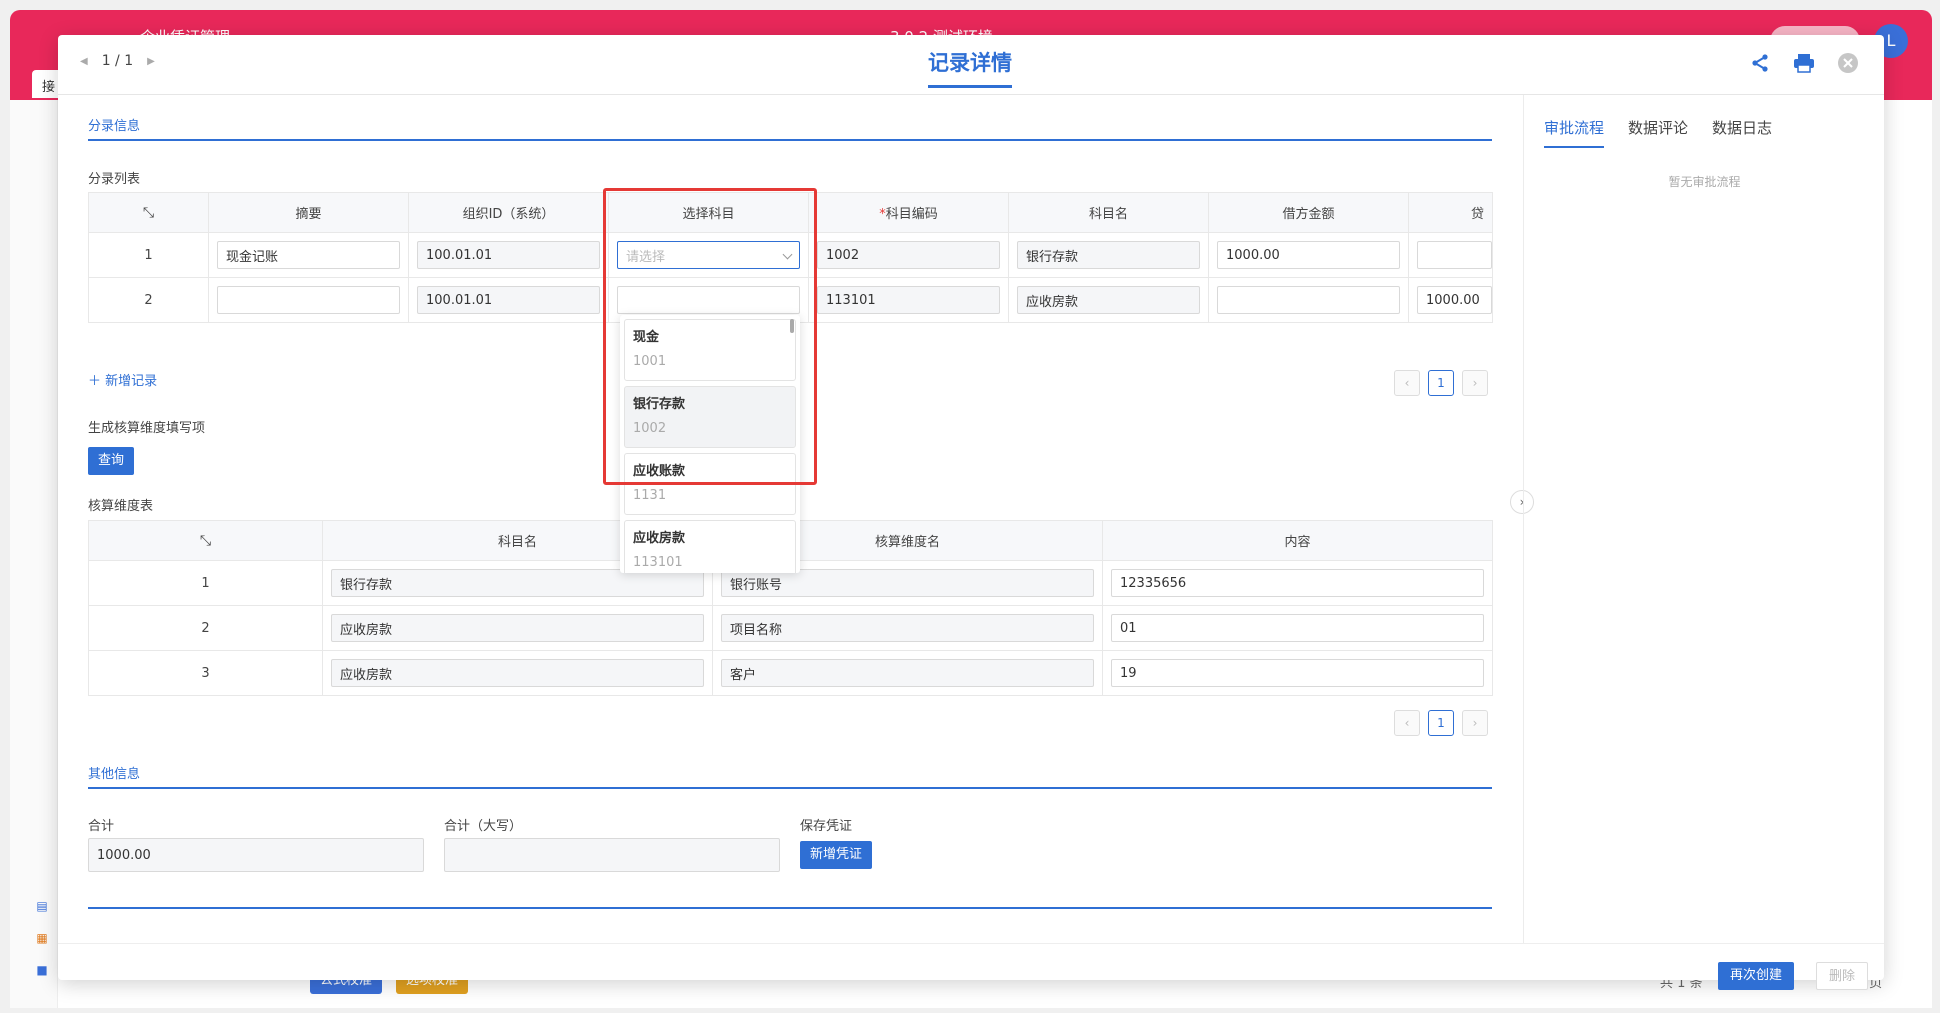  I want to click on modal-footer: 再次创建 删除, so click(971, 966).